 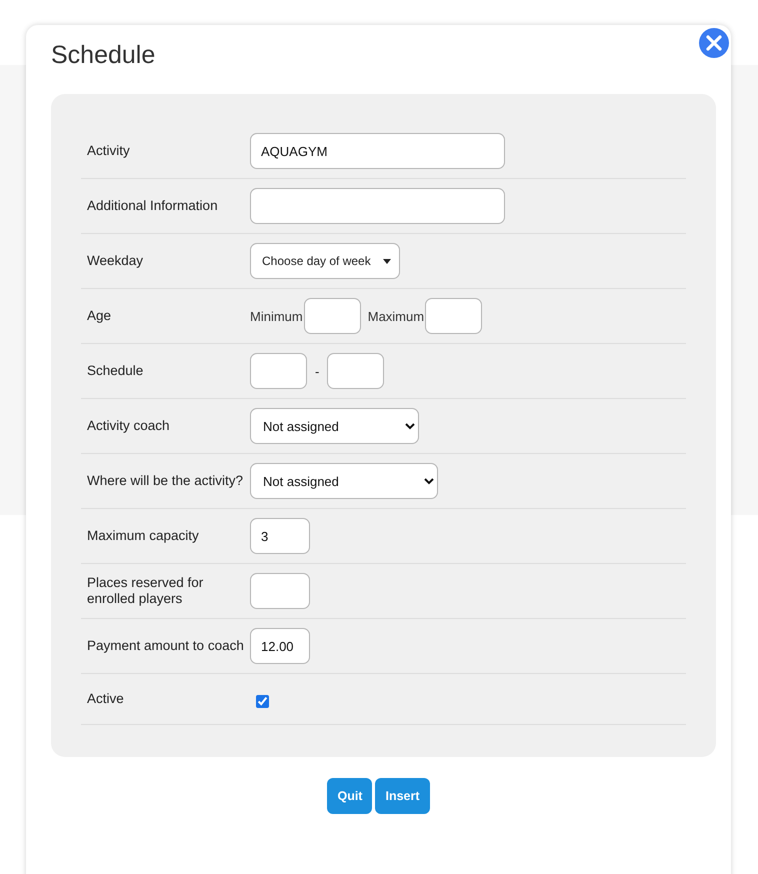 I want to click on minimum-field, so click(x=332, y=316).